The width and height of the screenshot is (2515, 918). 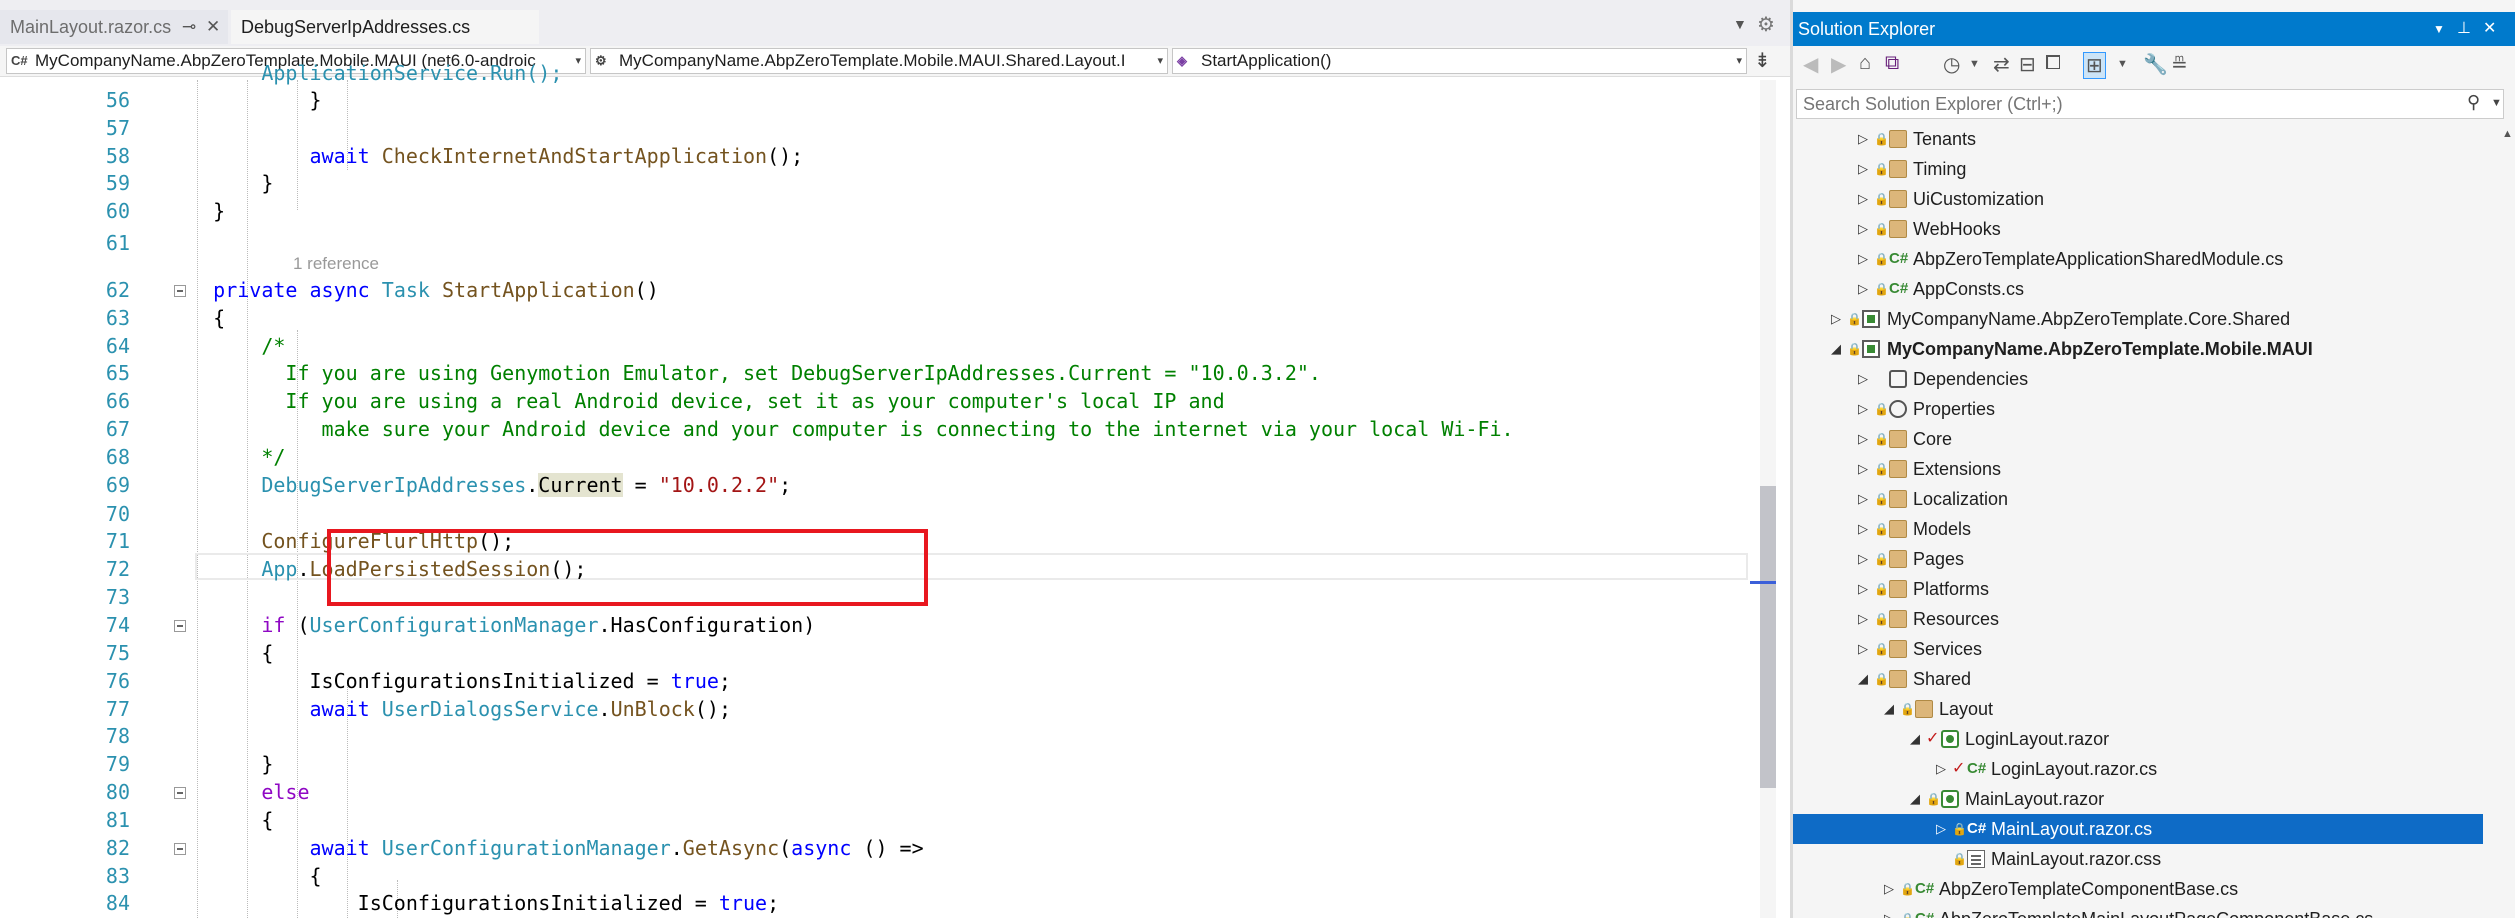 I want to click on tree-item-platforms: ▷ 🔒 Platforms, so click(x=2138, y=589).